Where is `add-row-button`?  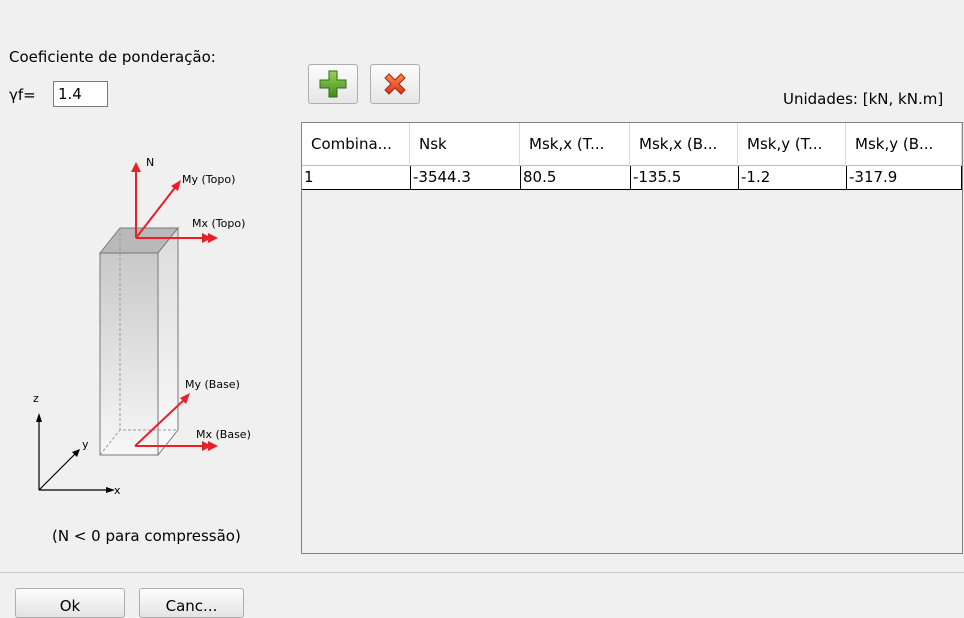
add-row-button is located at coordinates (333, 84).